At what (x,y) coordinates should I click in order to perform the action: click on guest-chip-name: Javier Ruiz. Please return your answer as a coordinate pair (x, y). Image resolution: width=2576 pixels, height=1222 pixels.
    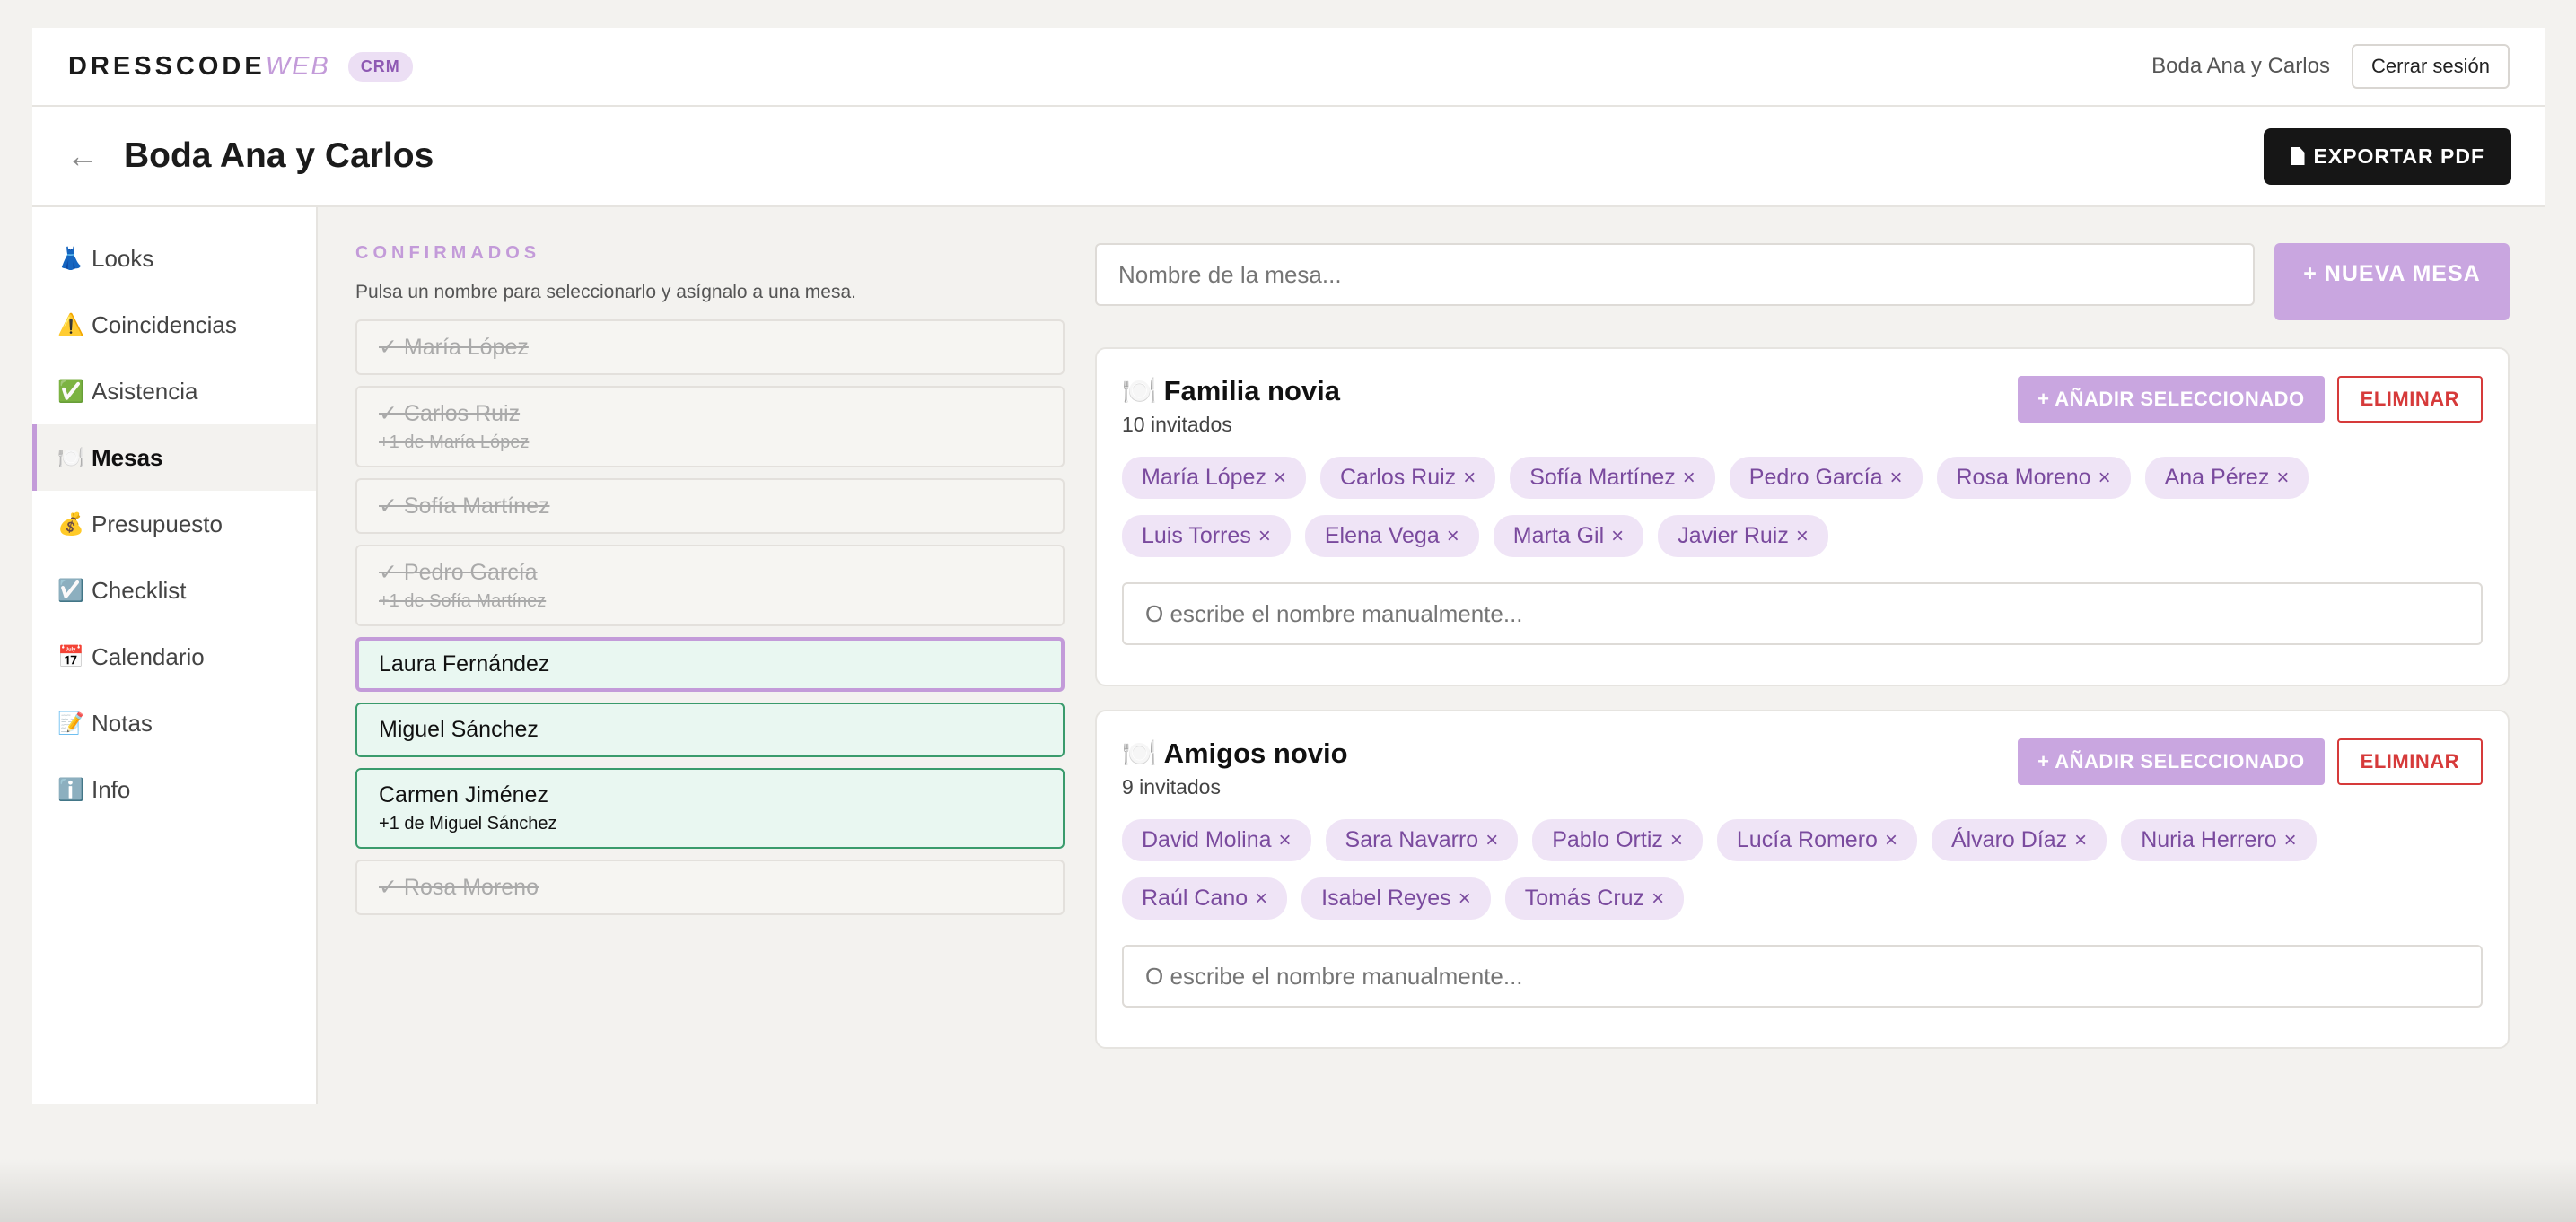
    Looking at the image, I should click on (1733, 535).